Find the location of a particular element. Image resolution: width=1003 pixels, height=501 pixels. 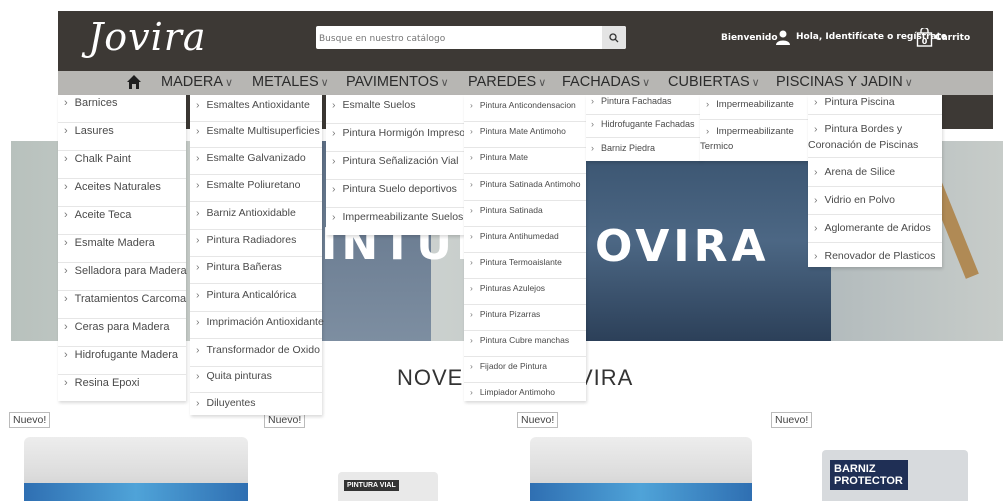

site-logo: Jovira is located at coordinates (147, 37).